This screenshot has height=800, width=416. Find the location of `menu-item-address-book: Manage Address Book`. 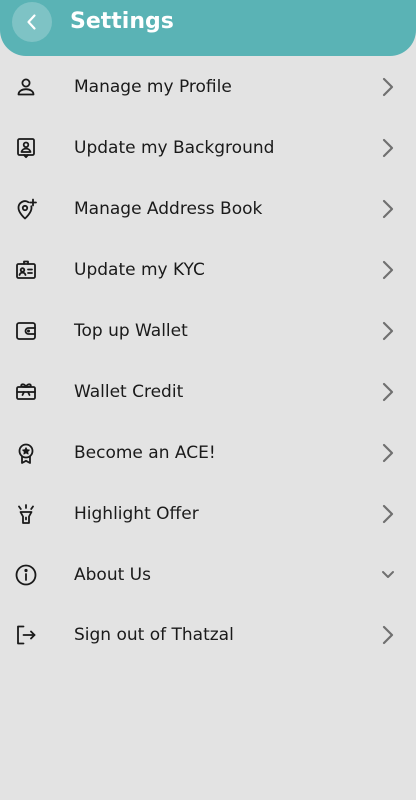

menu-item-address-book: Manage Address Book is located at coordinates (208, 209).